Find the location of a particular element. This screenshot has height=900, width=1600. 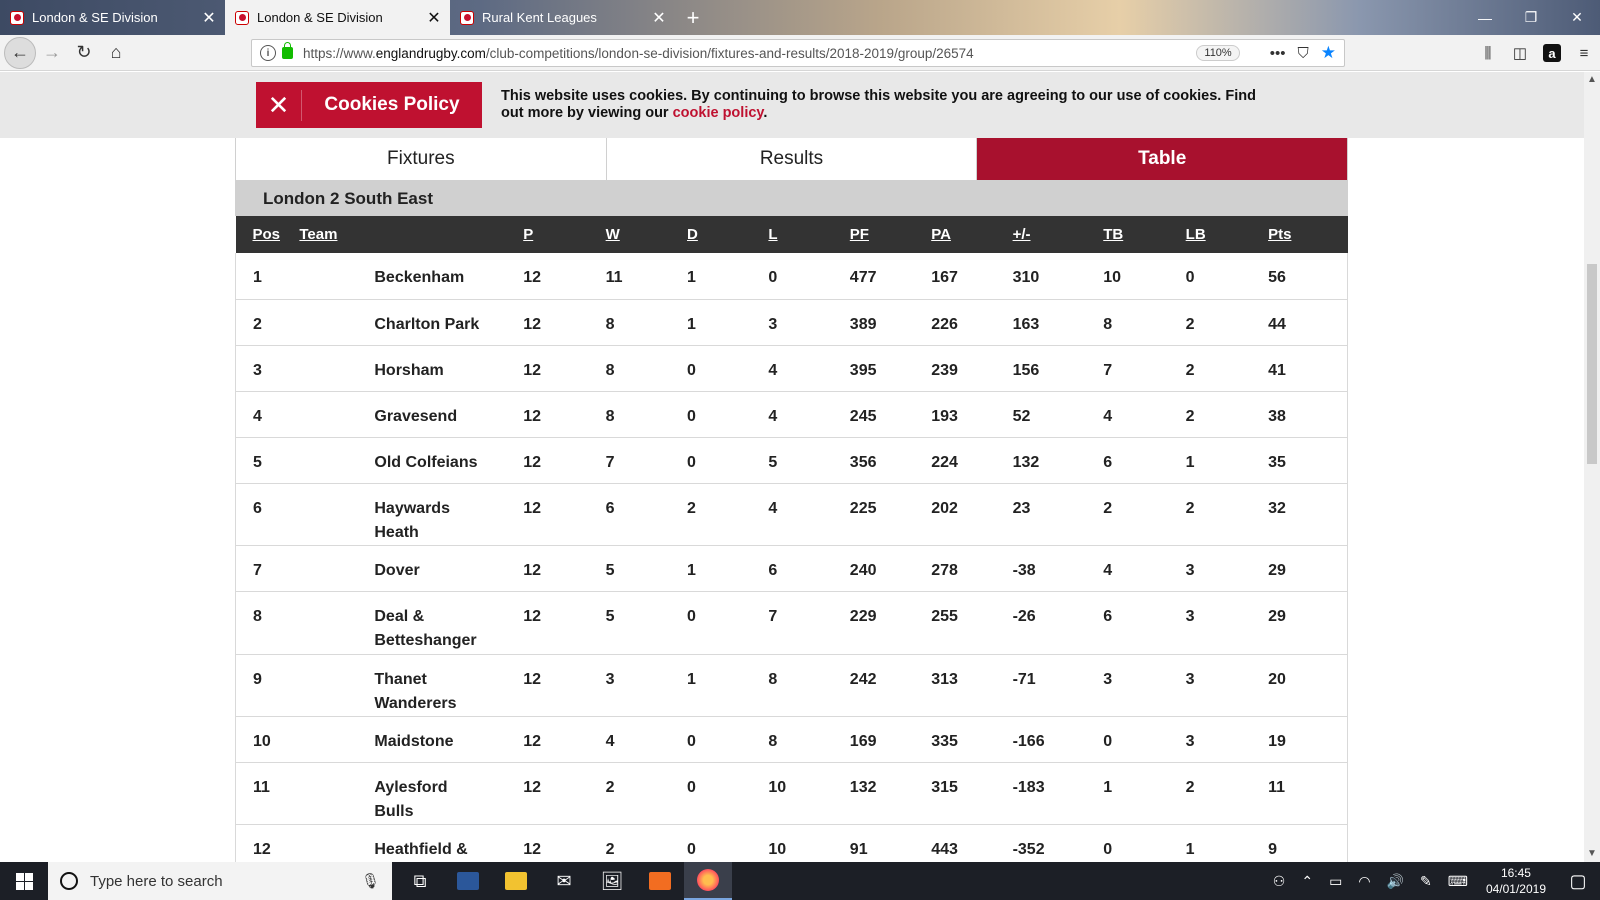

minimize-icon: — is located at coordinates (1485, 17).